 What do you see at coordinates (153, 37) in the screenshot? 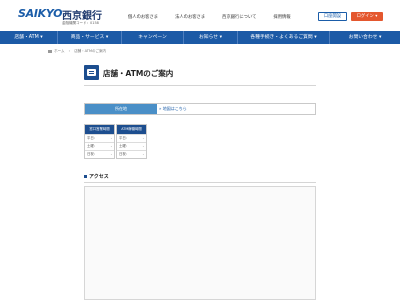
I see `nav-campaign: キャンペーン` at bounding box center [153, 37].